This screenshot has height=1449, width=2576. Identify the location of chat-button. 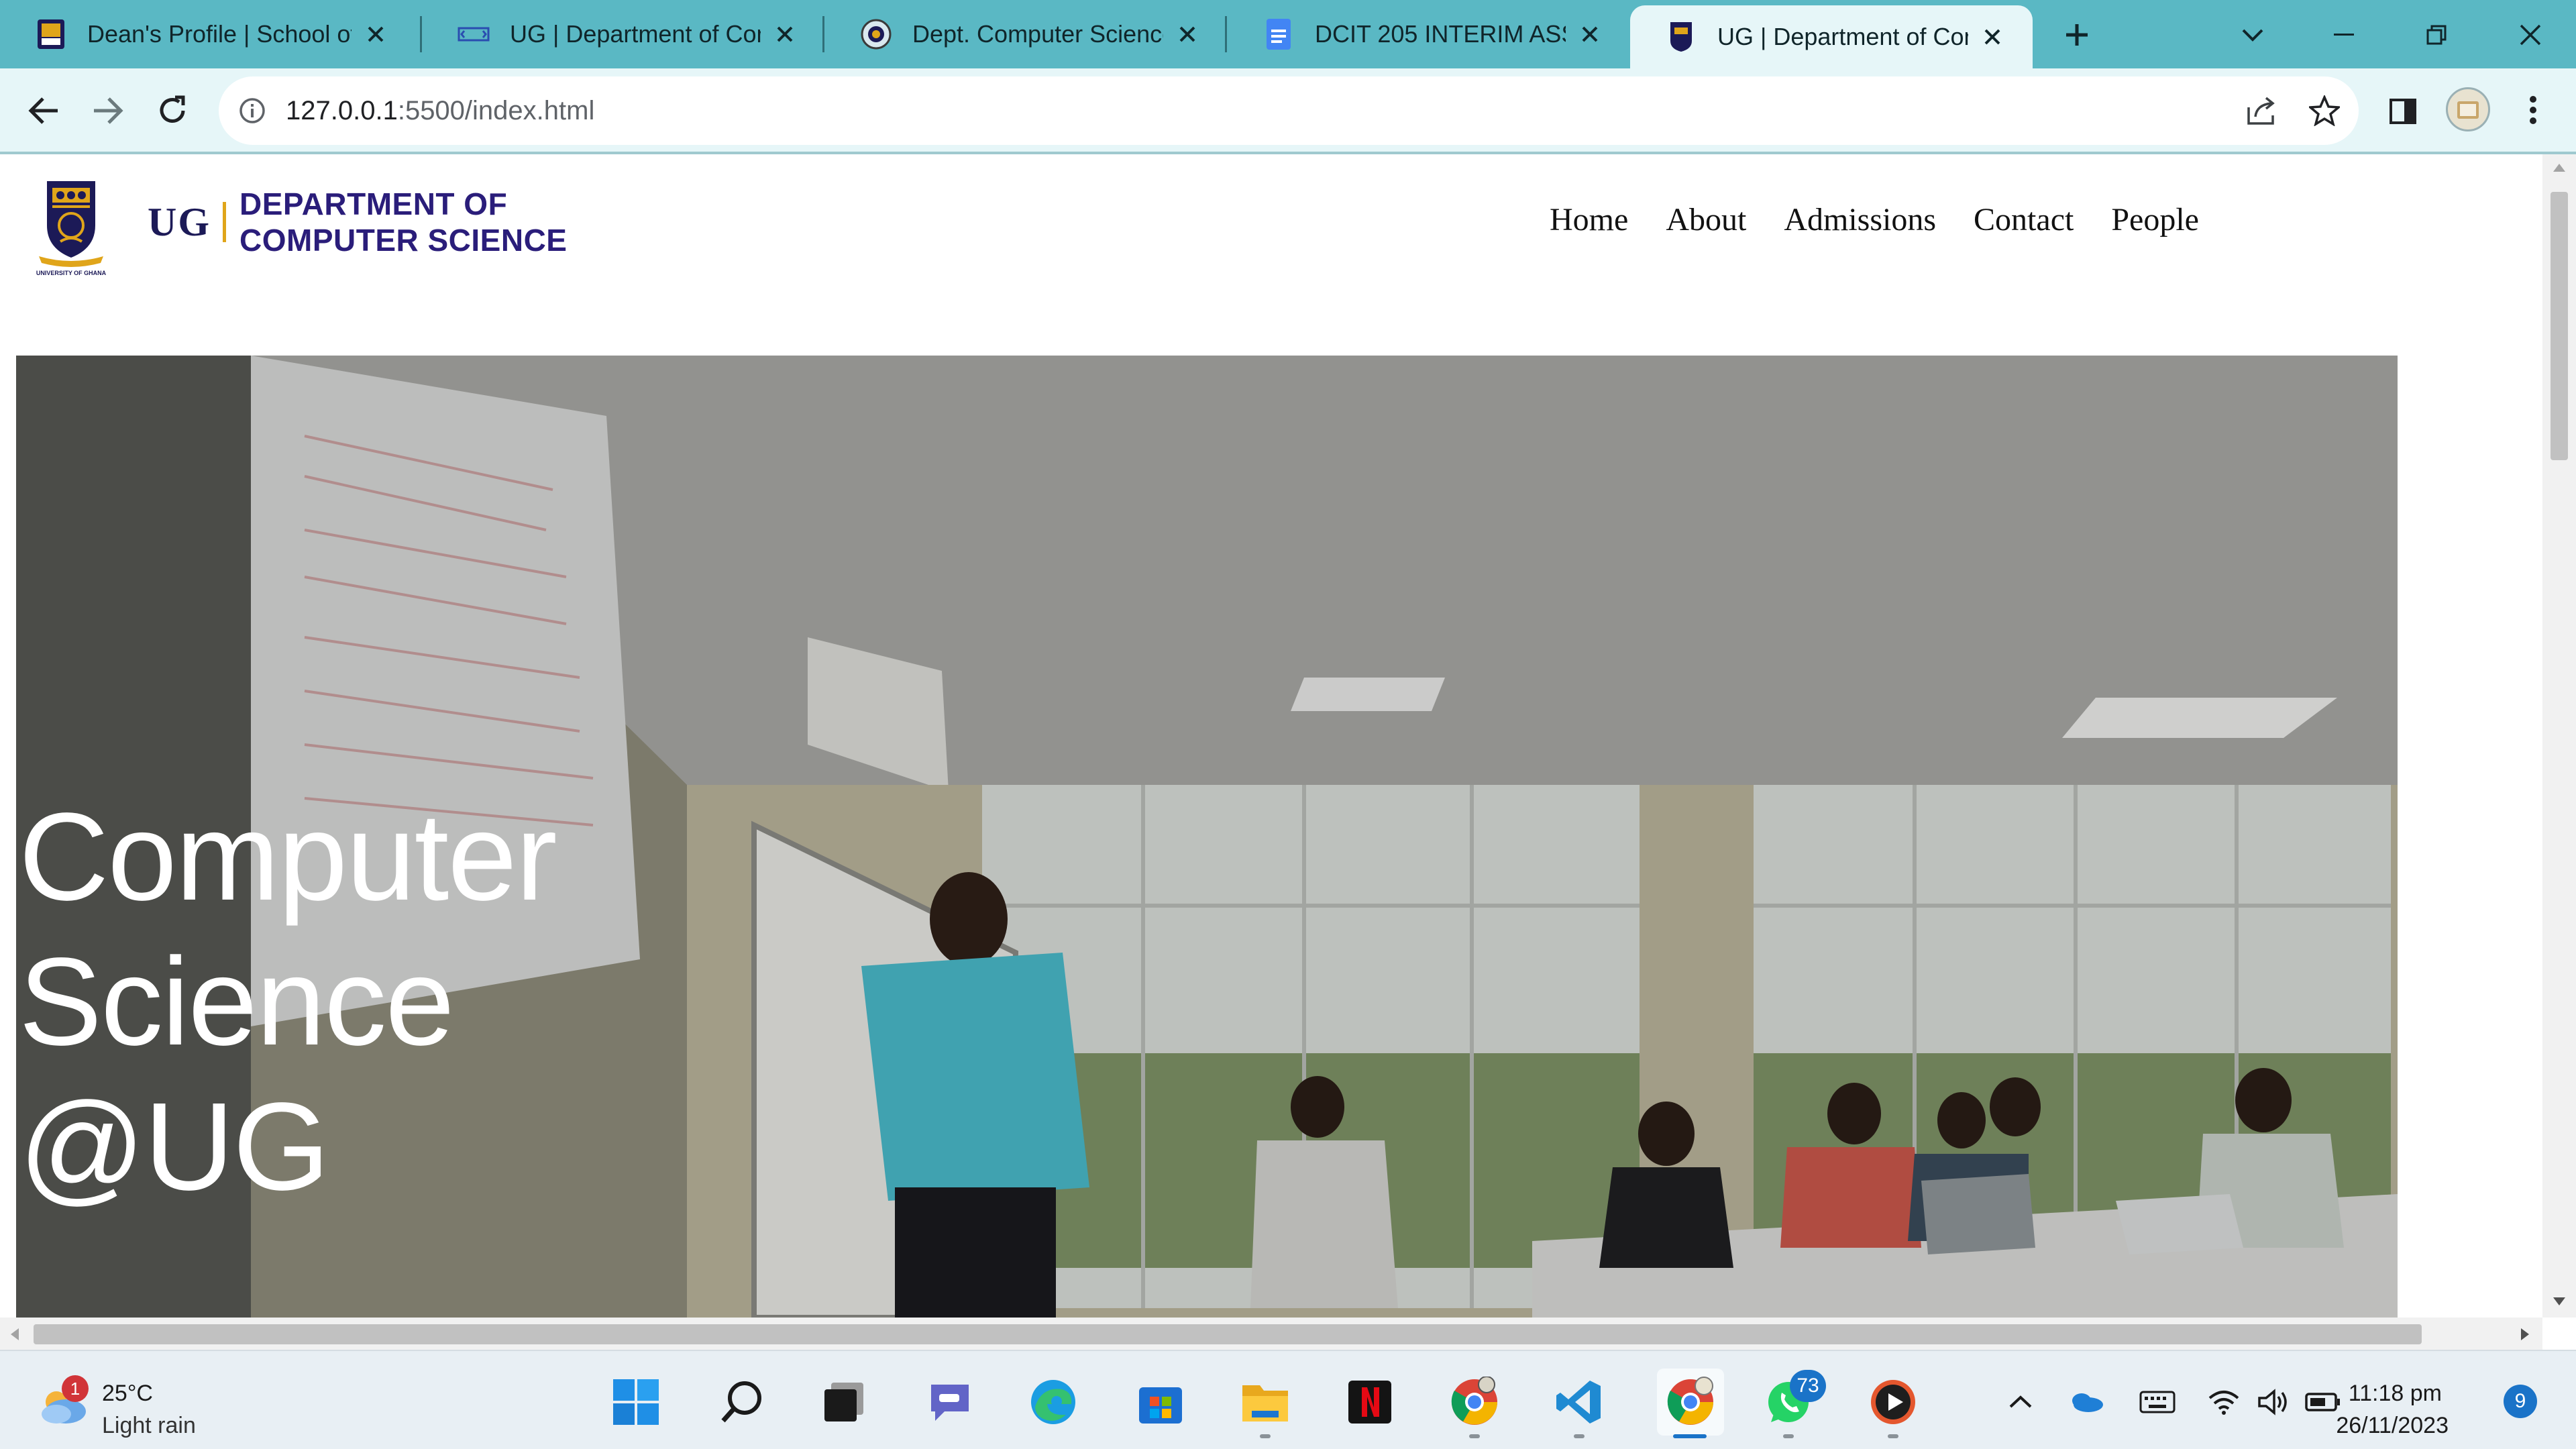
(950, 1402).